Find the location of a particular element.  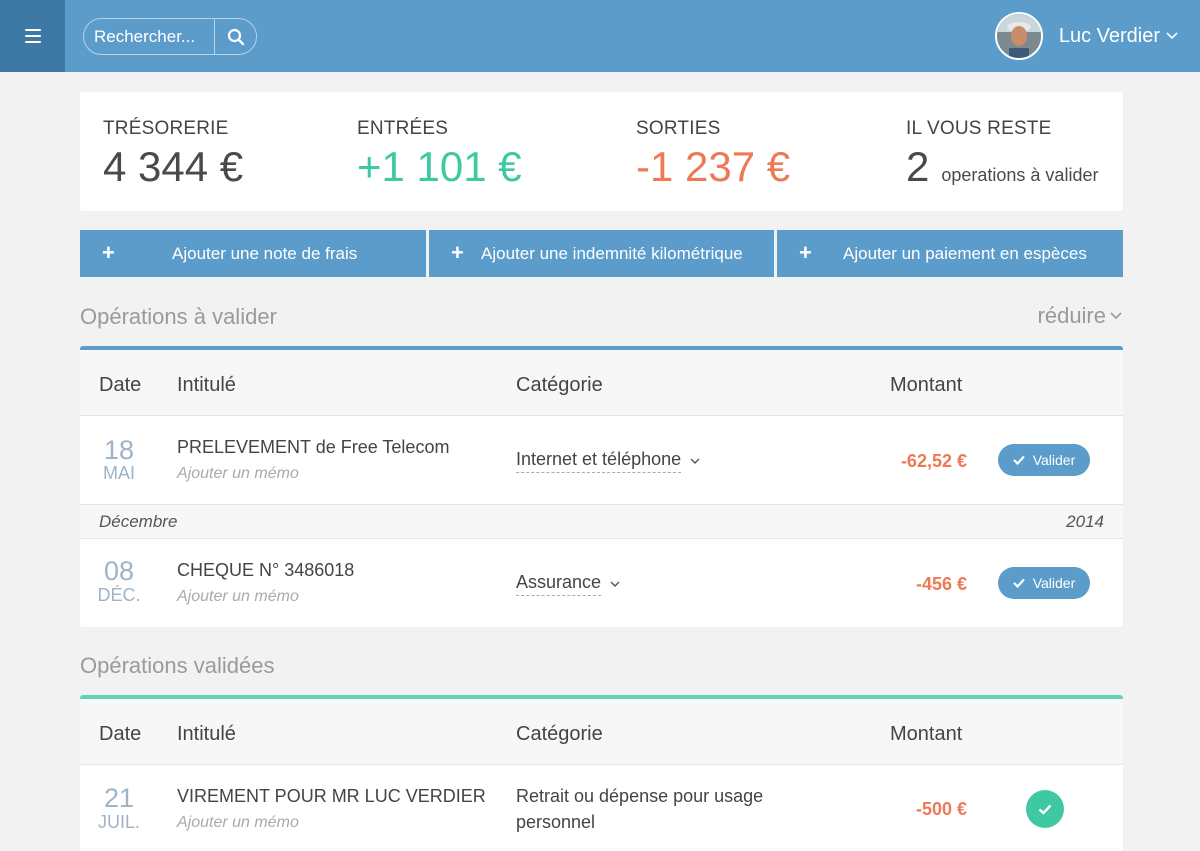

search-icon is located at coordinates (235, 36).